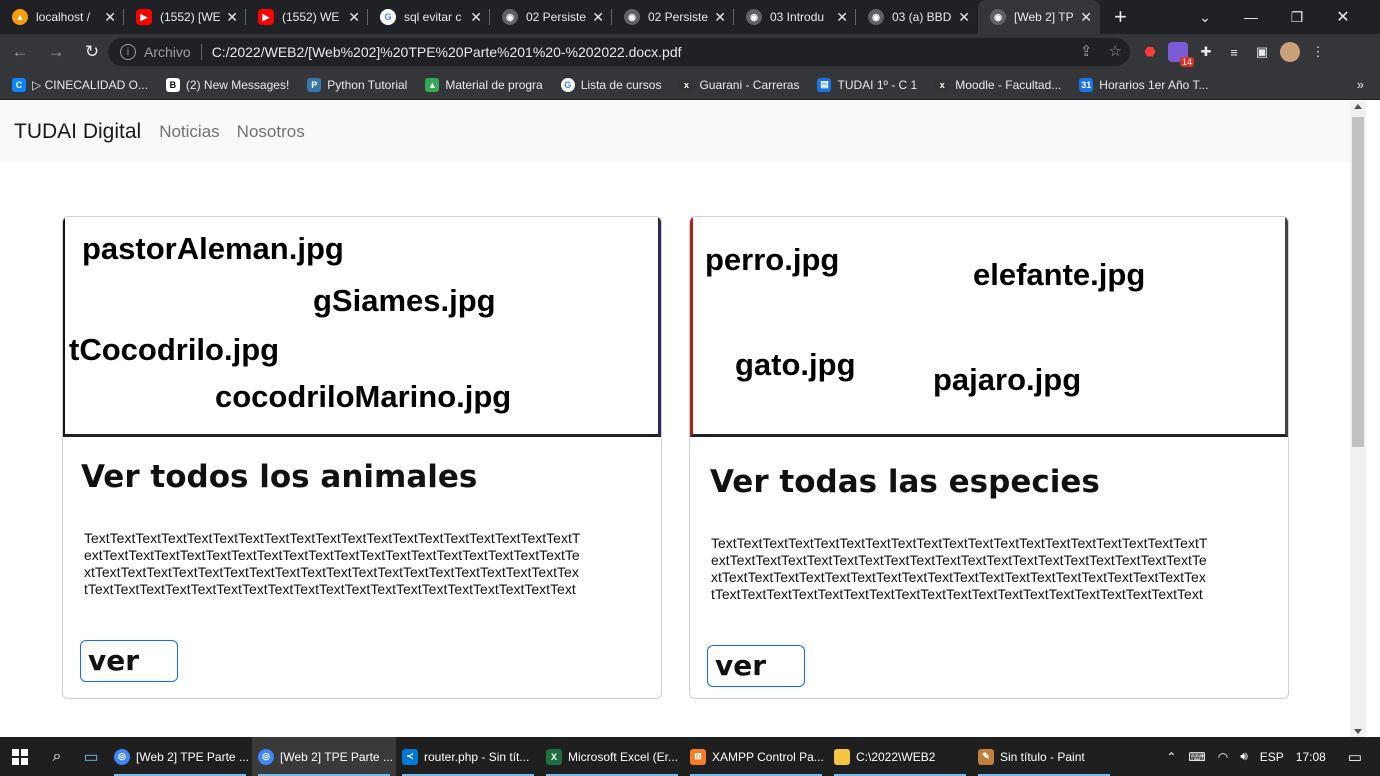 The image size is (1380, 776). Describe the element at coordinates (842, 756) in the screenshot. I see `folder-icon` at that location.